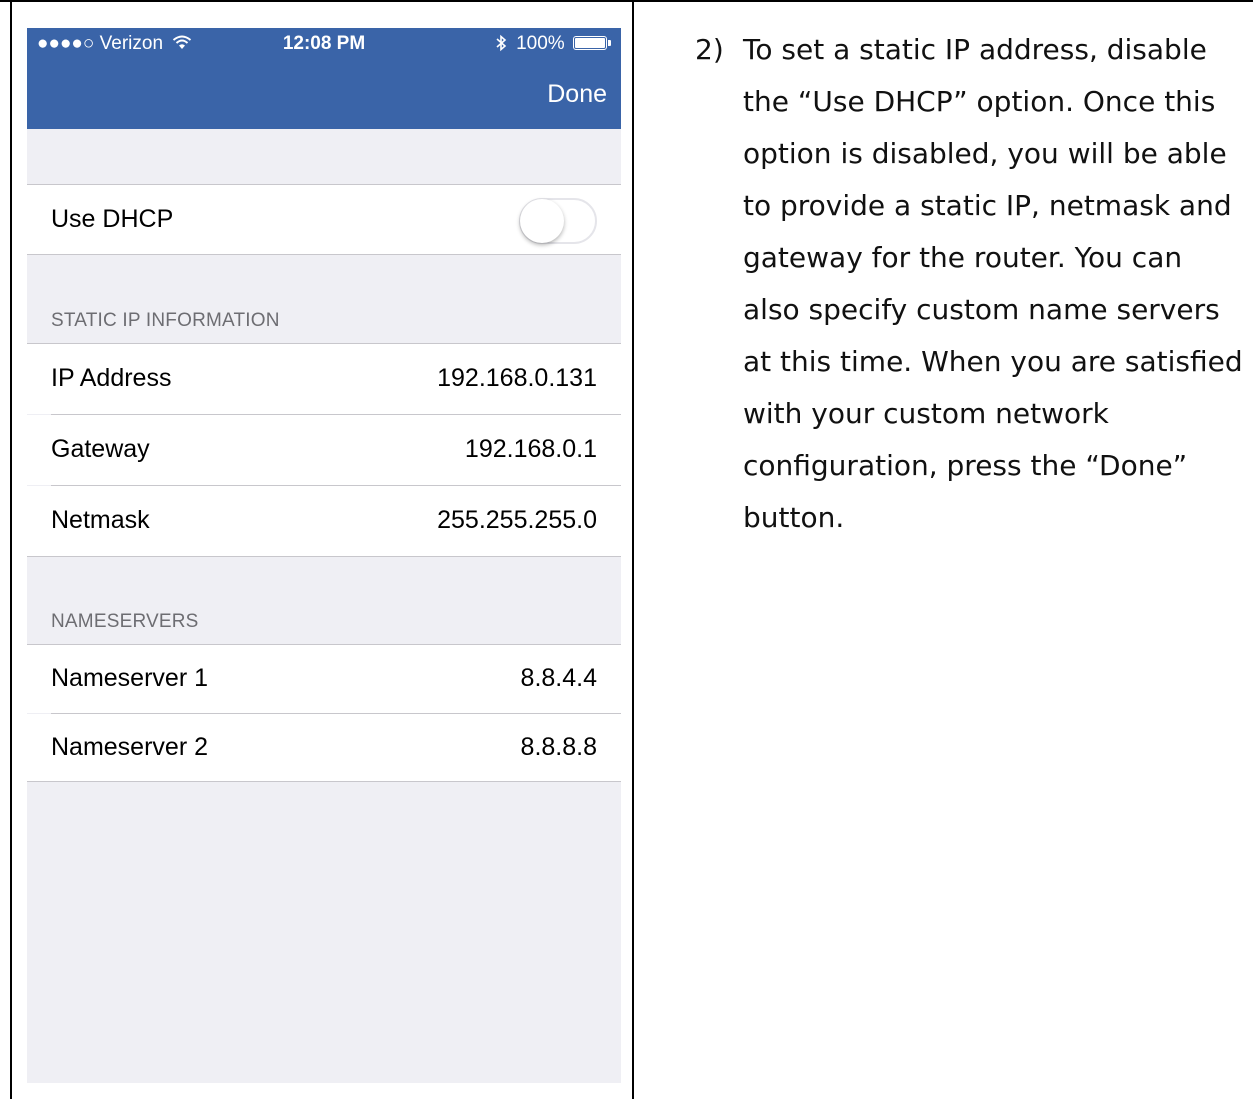 This screenshot has height=1099, width=1253. I want to click on nameserver-2-label: Nameserver 2, so click(129, 747).